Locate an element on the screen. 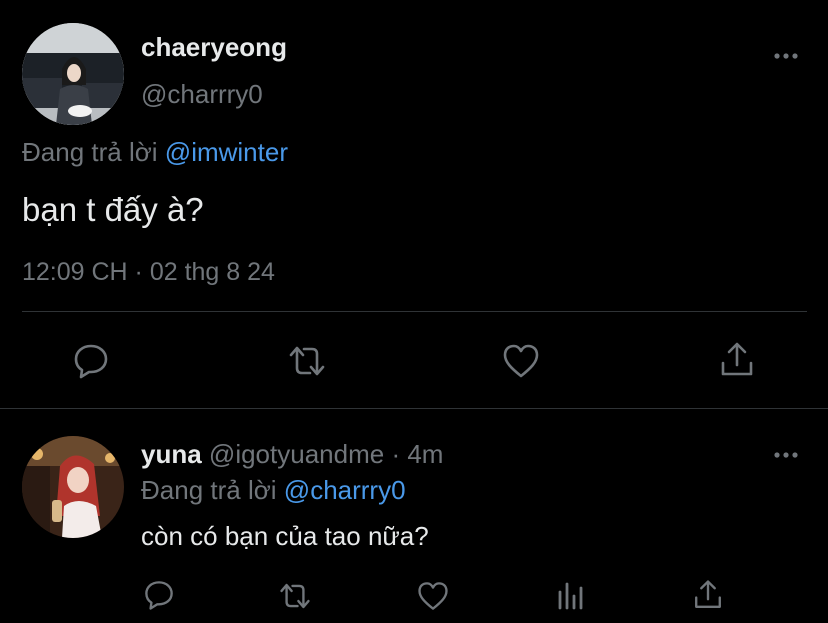  handle: @charrry0 is located at coordinates (202, 94).